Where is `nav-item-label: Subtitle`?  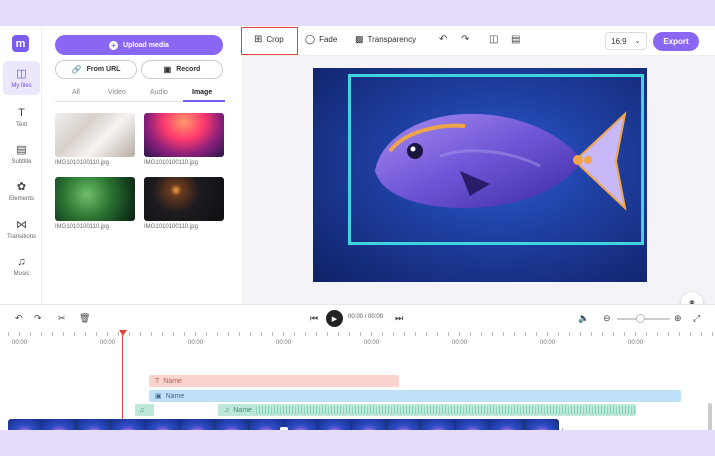 nav-item-label: Subtitle is located at coordinates (21, 161).